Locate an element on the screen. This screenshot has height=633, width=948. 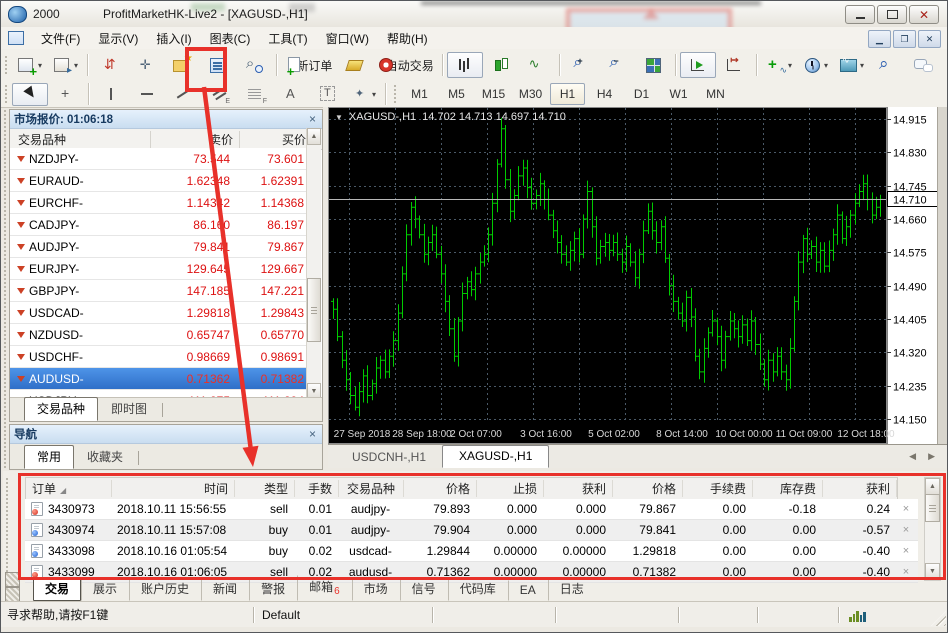
column-bid: 卖价 is located at coordinates (195, 139).